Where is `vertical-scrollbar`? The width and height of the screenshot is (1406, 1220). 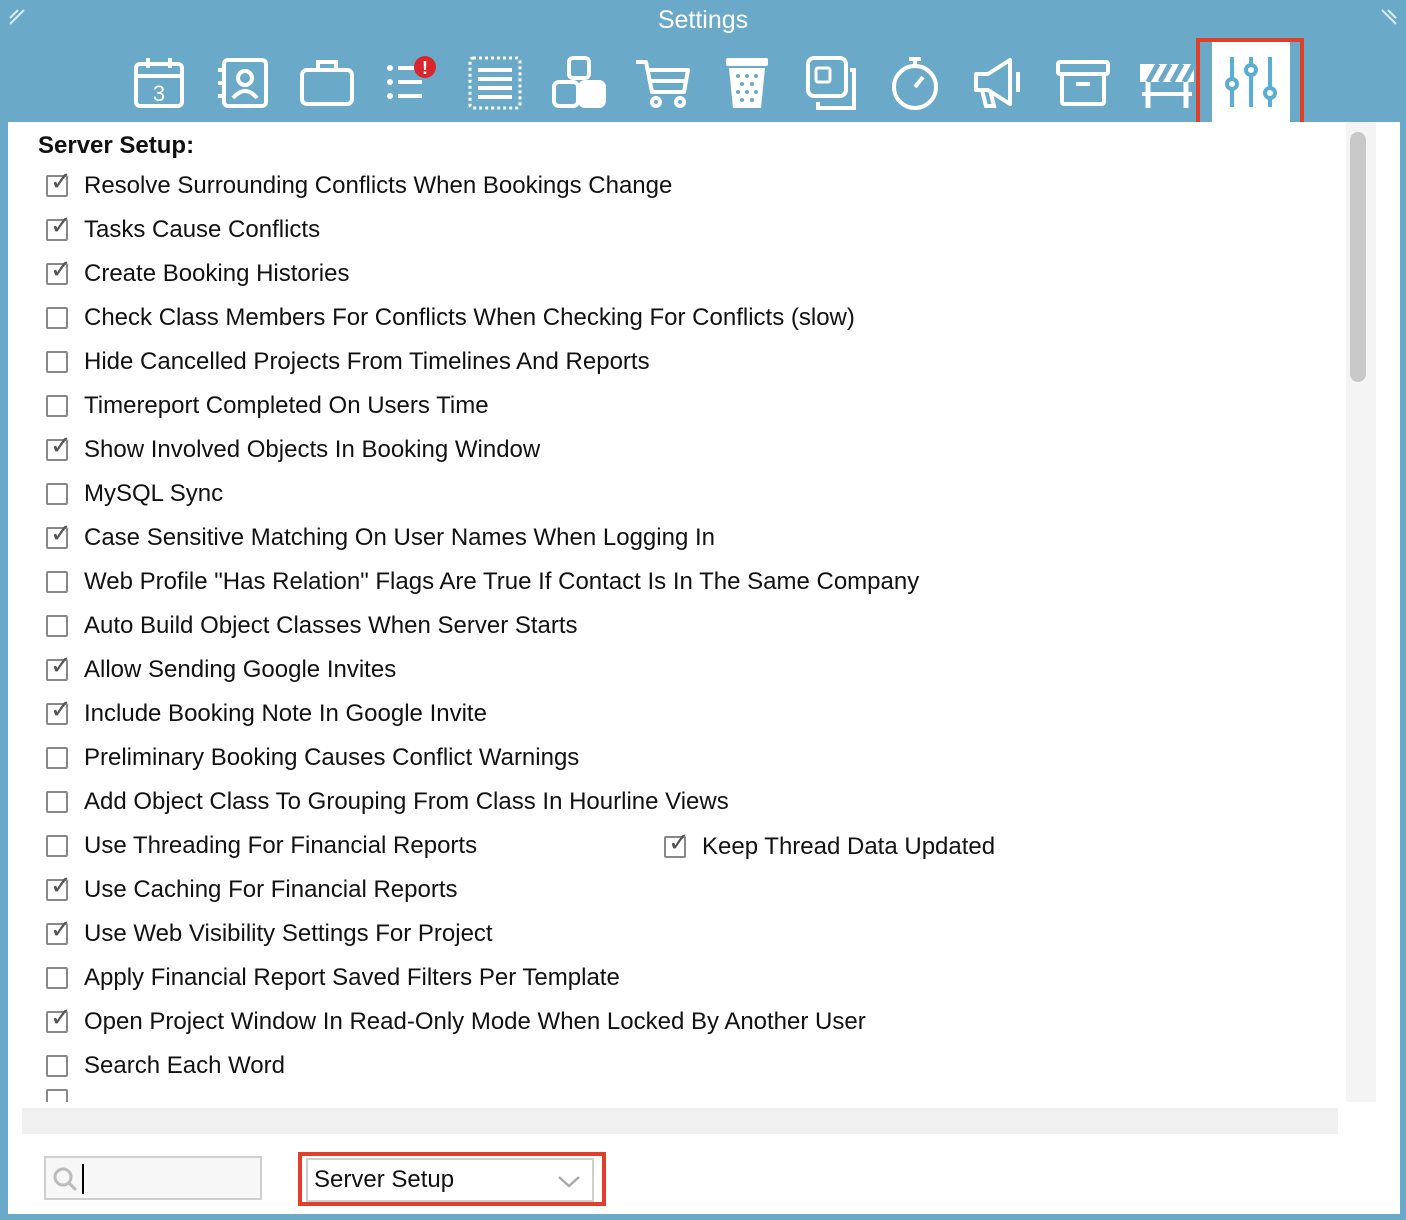
vertical-scrollbar is located at coordinates (1361, 612).